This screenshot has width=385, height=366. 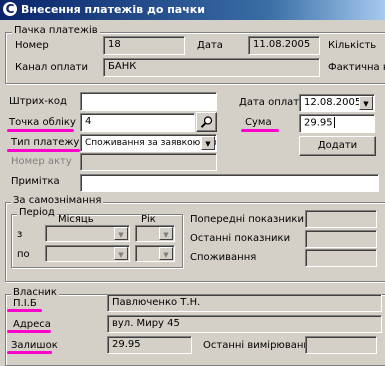 What do you see at coordinates (10, 9) in the screenshot?
I see `app-icon: C` at bounding box center [10, 9].